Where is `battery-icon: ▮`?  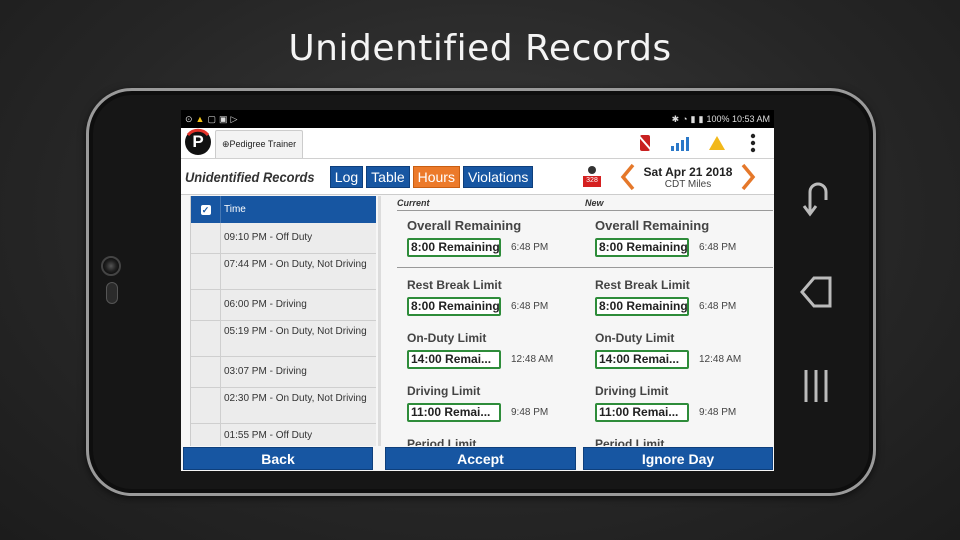
battery-icon: ▮ is located at coordinates (701, 118).